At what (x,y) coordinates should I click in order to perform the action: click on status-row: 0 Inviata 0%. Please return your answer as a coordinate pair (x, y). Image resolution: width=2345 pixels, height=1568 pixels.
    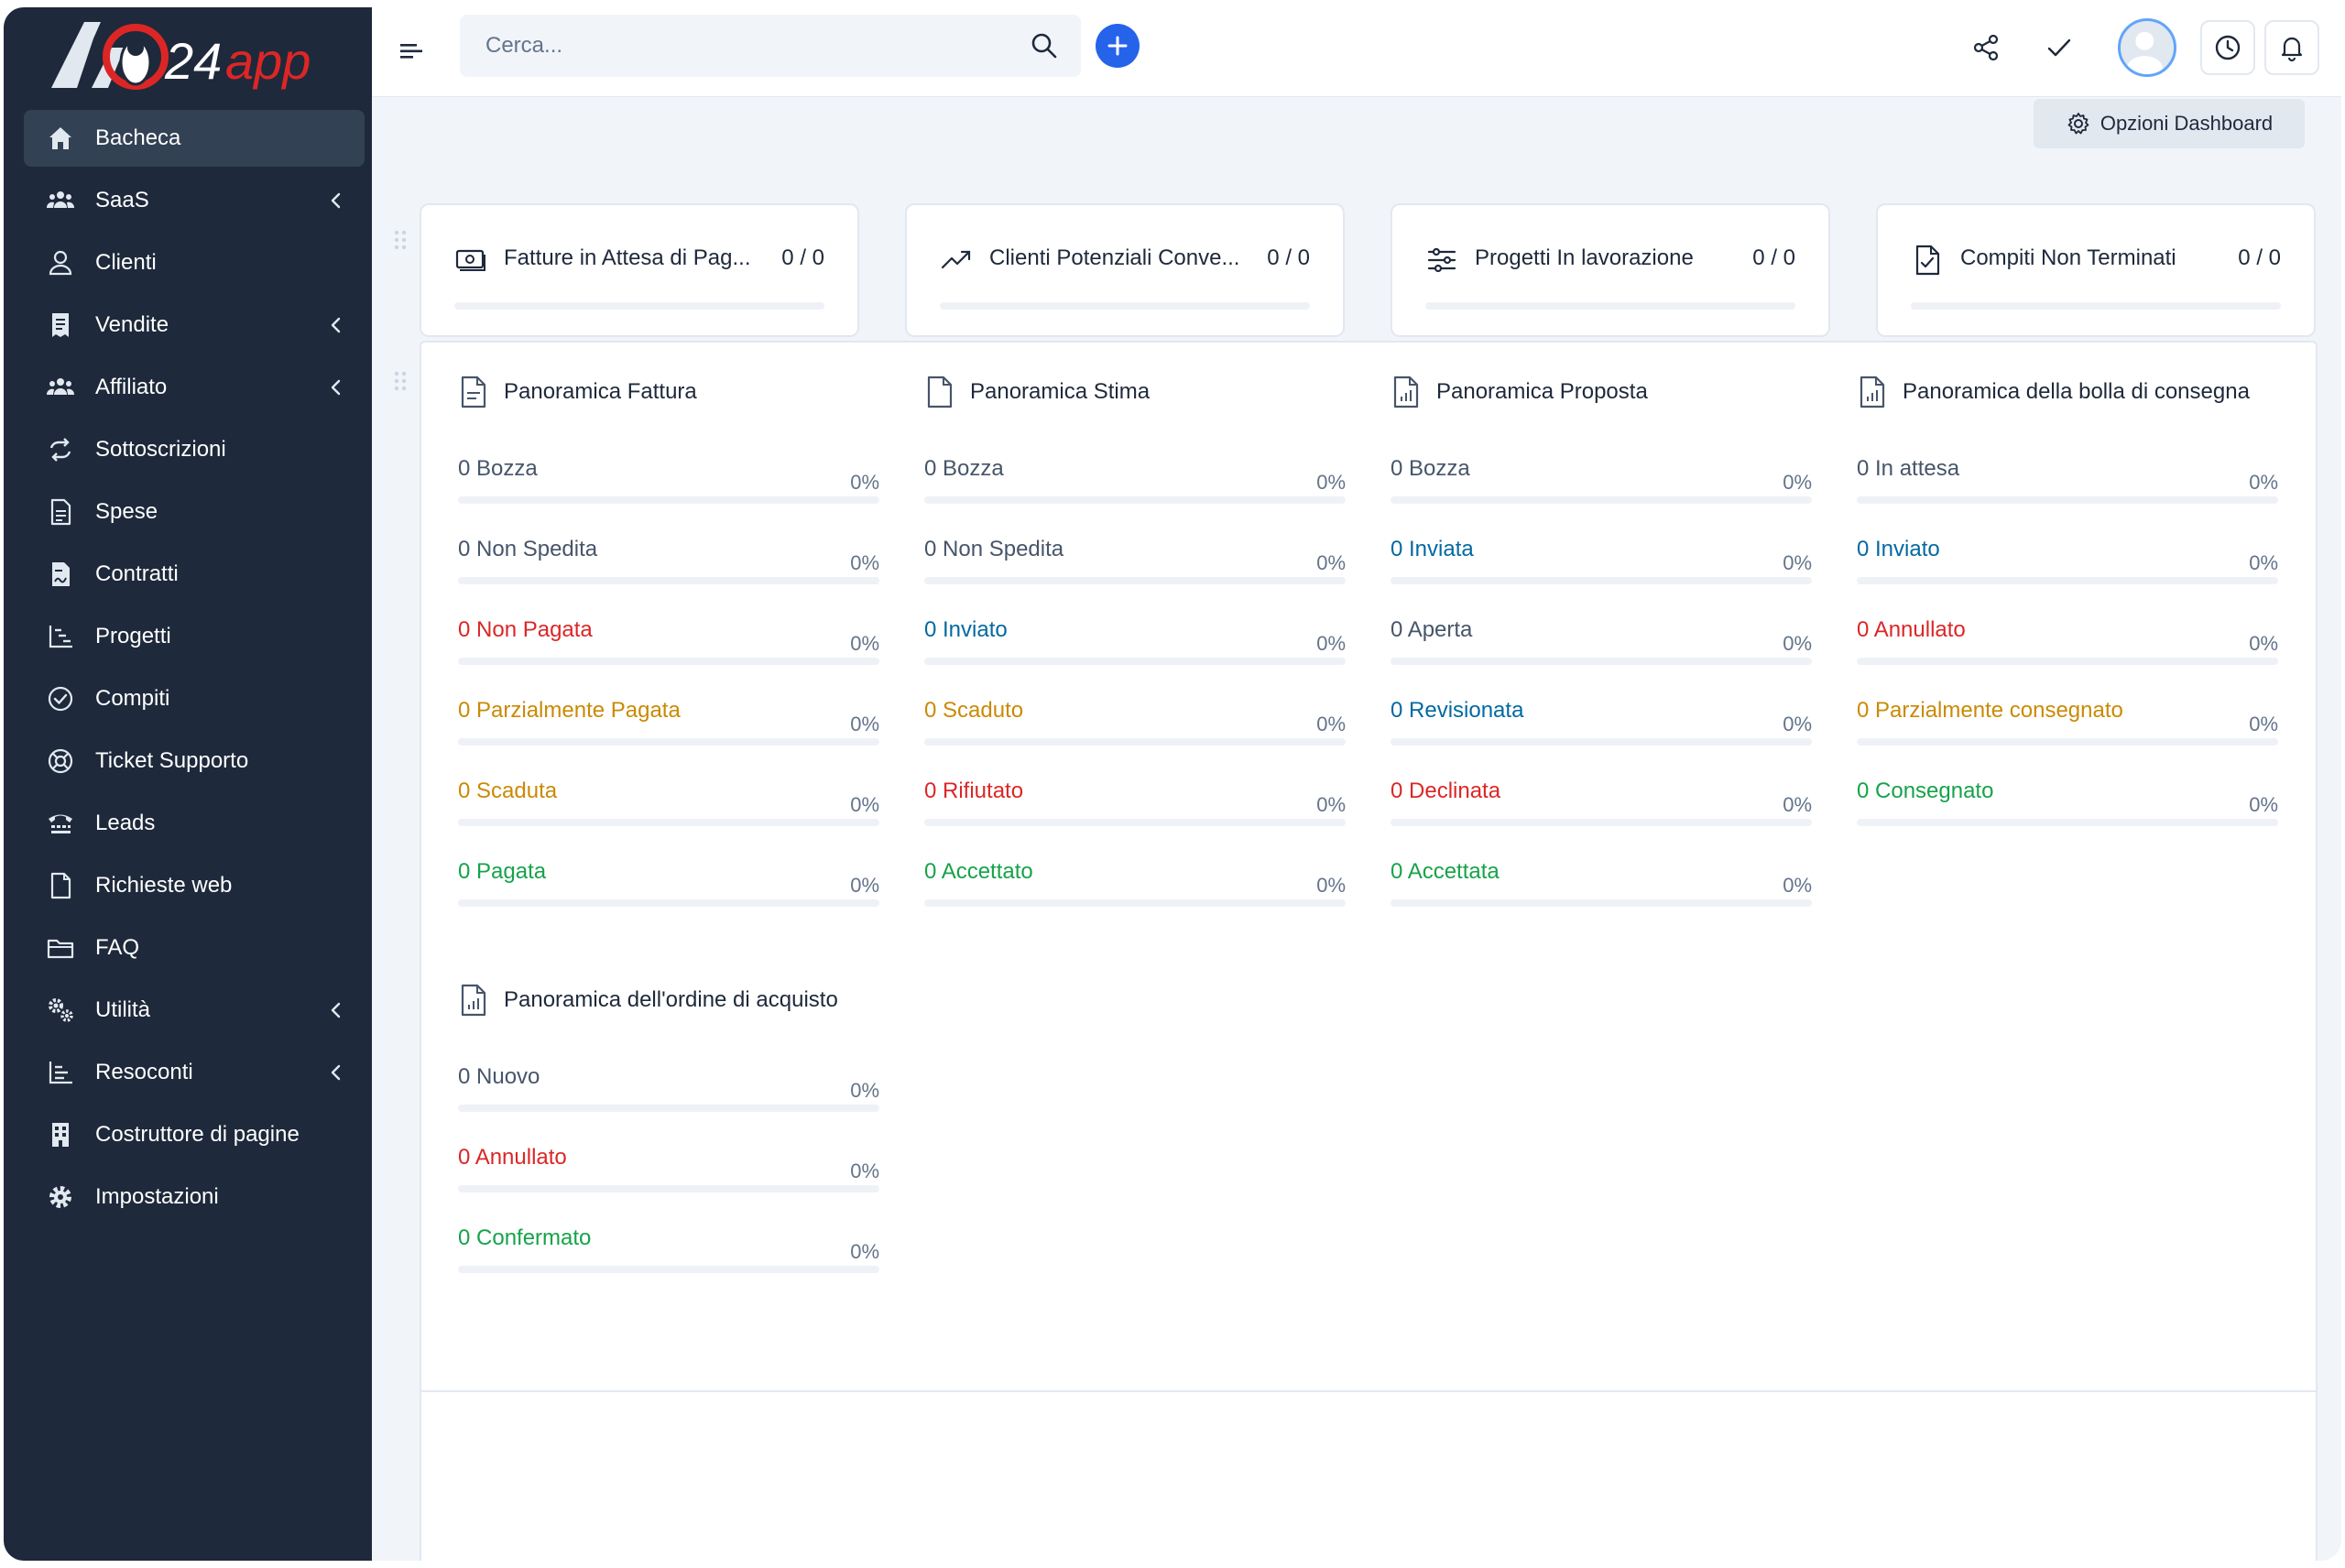
    Looking at the image, I should click on (1601, 577).